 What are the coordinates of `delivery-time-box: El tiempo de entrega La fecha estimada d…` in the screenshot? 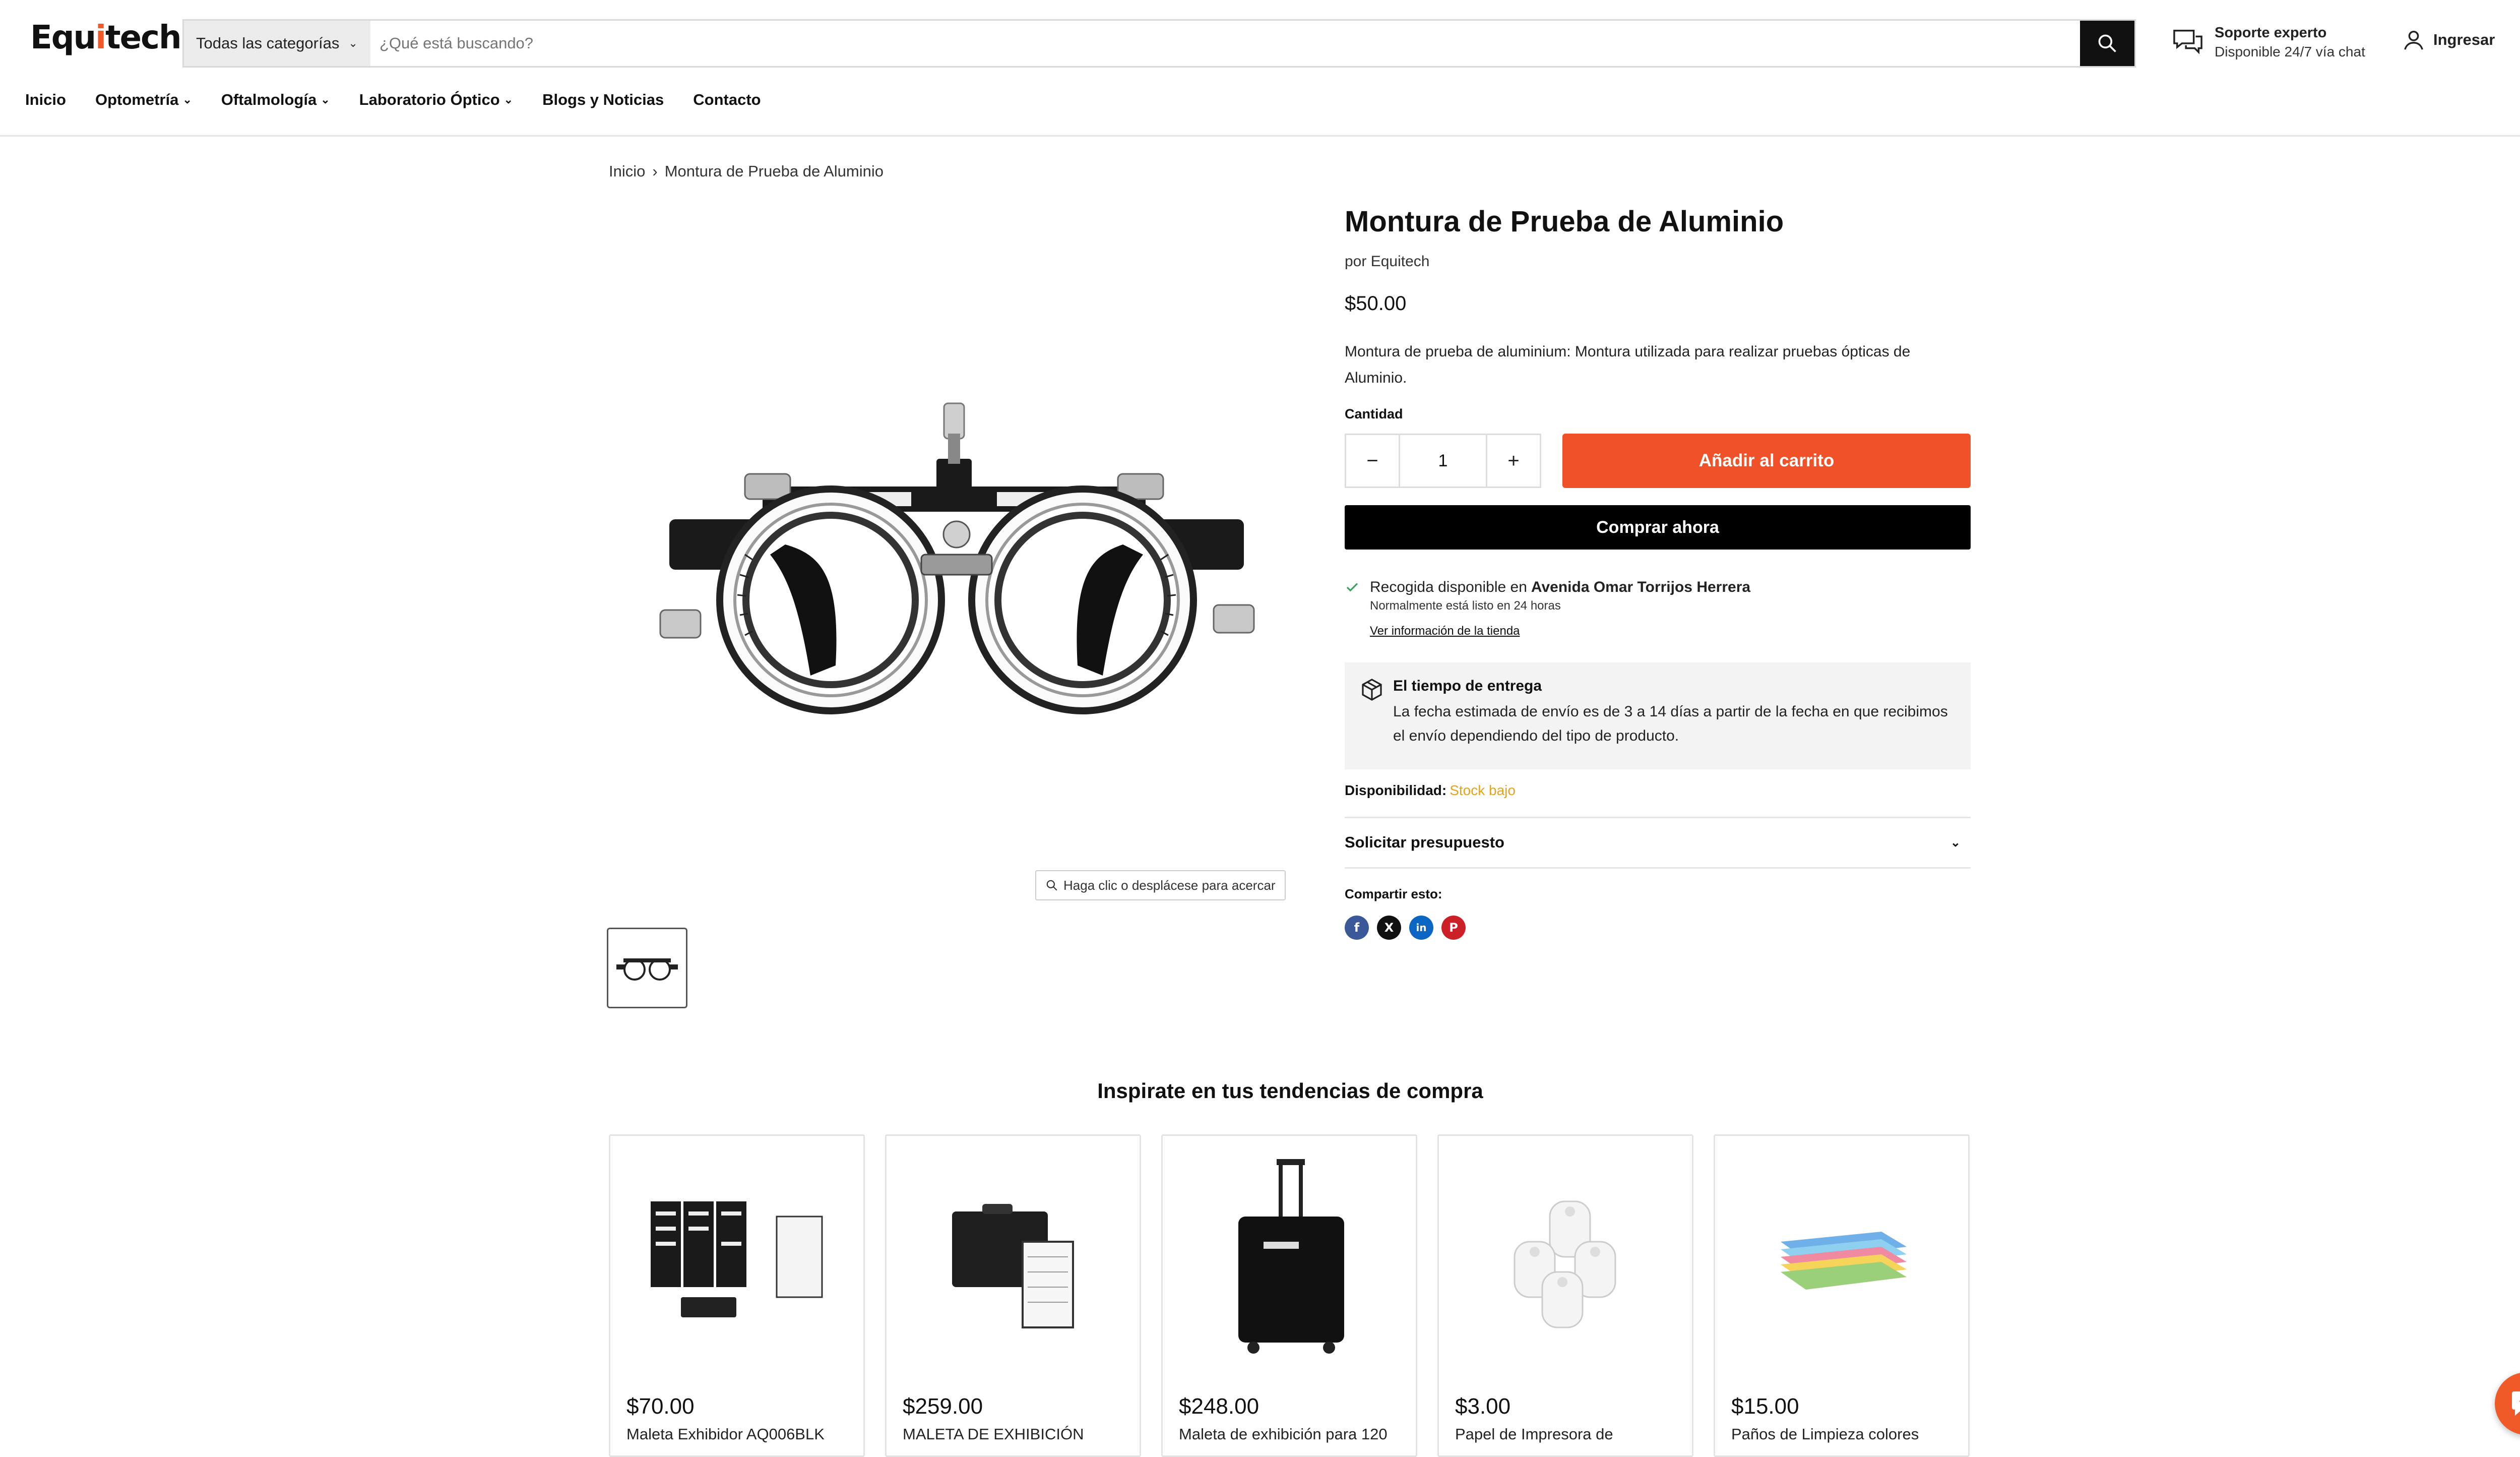 It's located at (1658, 715).